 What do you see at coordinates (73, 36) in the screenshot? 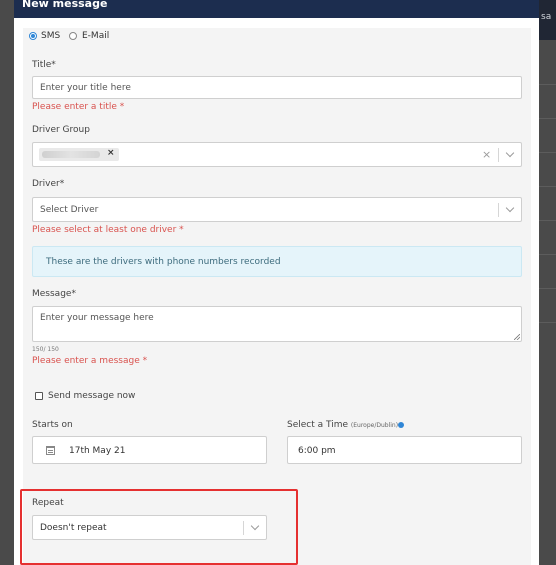
I see `email-radio` at bounding box center [73, 36].